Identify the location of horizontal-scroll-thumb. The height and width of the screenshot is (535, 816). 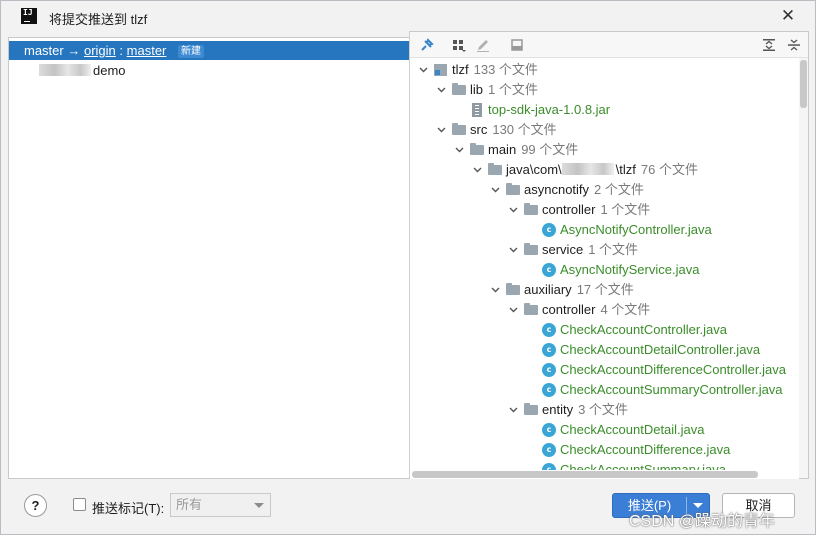
(585, 474).